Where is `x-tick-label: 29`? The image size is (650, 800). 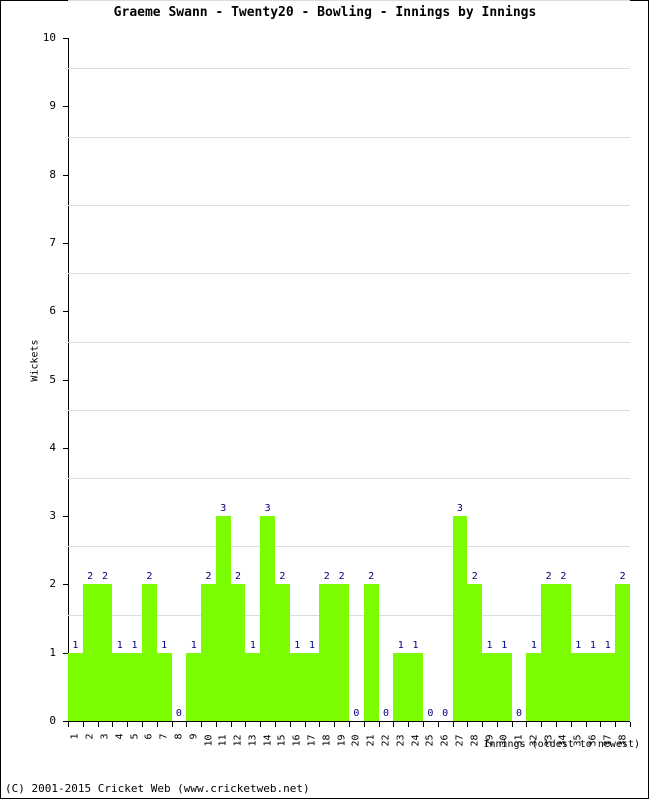 x-tick-label: 29 is located at coordinates (489, 740).